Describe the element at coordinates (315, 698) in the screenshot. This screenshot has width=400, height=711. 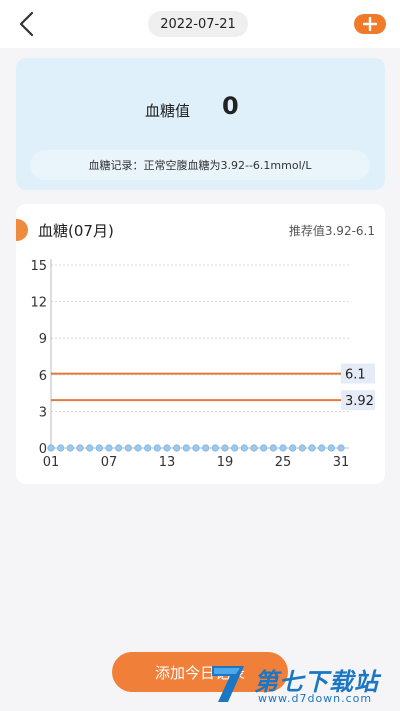
I see `watermark-url: www.d7down.com` at that location.